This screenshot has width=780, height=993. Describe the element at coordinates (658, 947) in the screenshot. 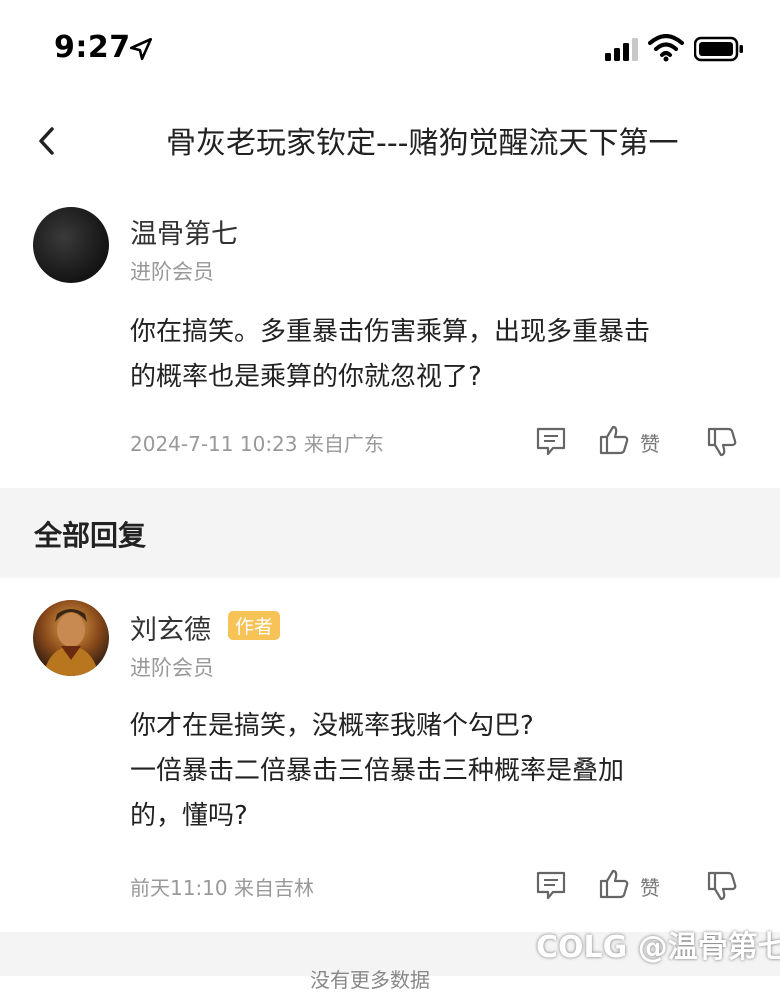

I see `watermark: COLG @温骨第七` at that location.